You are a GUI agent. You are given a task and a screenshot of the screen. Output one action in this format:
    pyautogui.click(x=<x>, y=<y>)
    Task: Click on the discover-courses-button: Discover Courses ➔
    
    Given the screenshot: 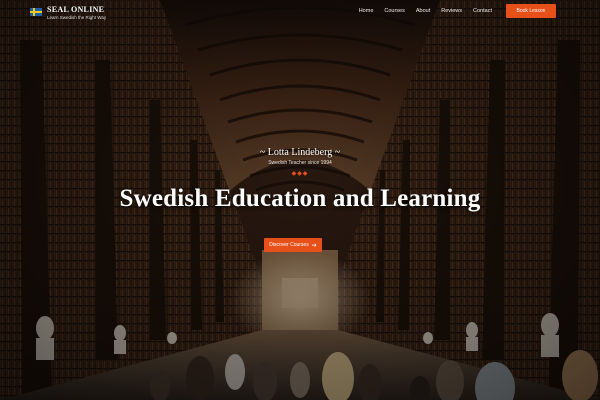 What is the action you would take?
    pyautogui.click(x=293, y=245)
    